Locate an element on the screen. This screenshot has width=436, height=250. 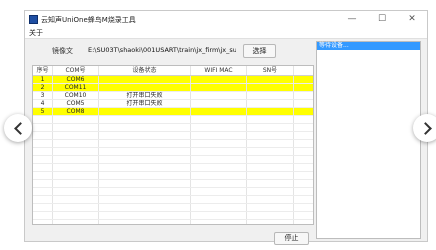
stop-button: 停止 is located at coordinates (291, 238).